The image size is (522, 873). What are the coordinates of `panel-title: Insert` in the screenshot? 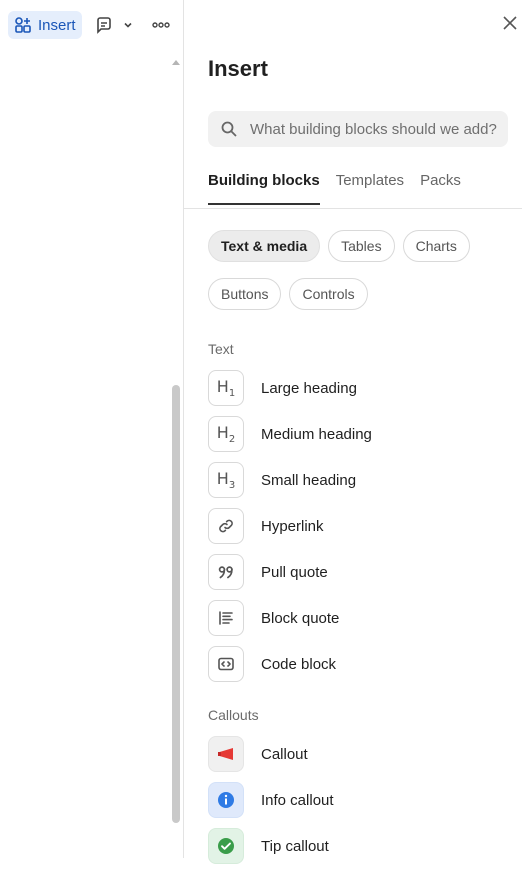 It's located at (238, 68).